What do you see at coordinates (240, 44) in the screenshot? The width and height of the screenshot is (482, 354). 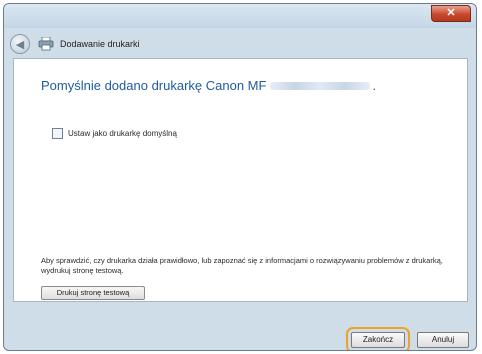 I see `wizard-header: ◀ Dodawanie drukarki` at bounding box center [240, 44].